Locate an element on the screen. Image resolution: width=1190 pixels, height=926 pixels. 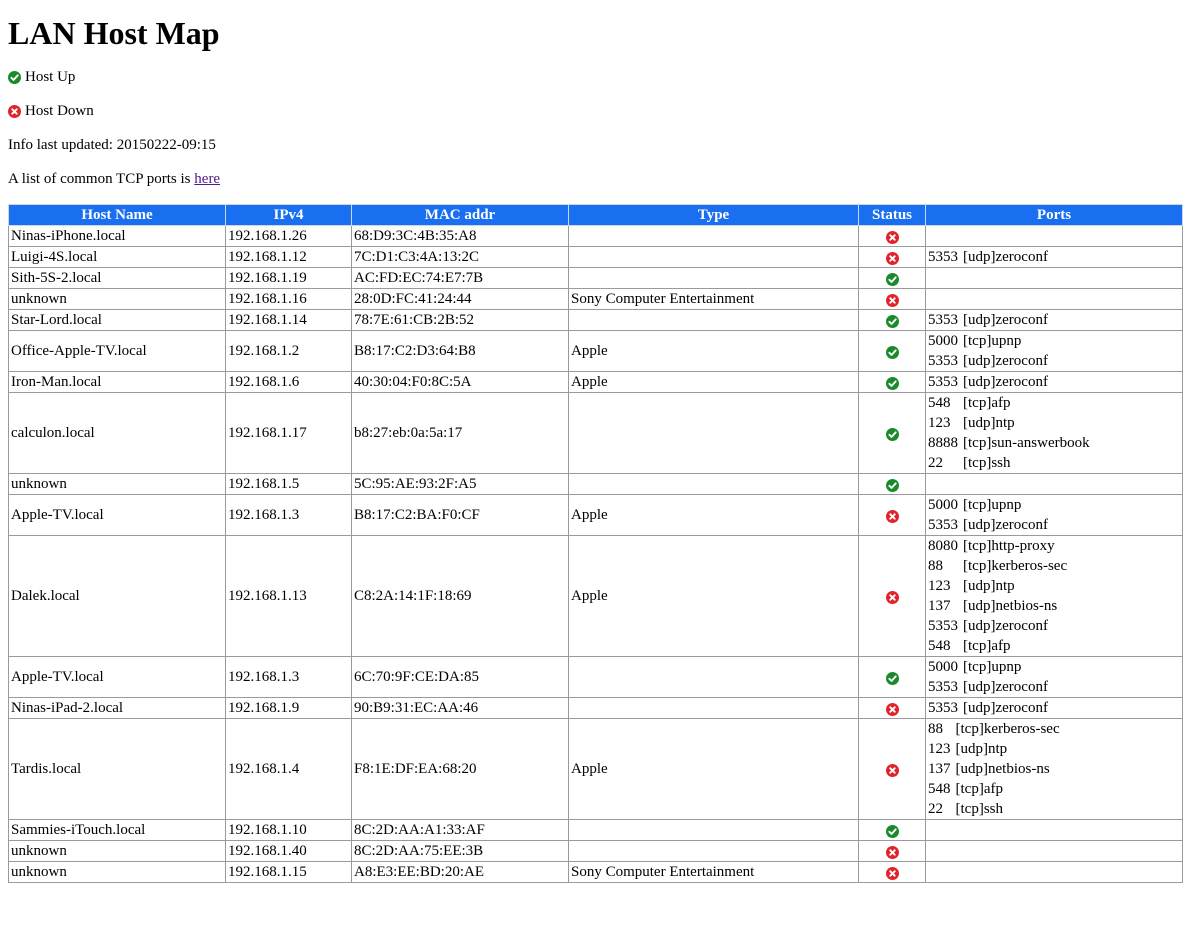
cell-mac-addr: C8:2A:14:1F:18:69 is located at coordinates (460, 596).